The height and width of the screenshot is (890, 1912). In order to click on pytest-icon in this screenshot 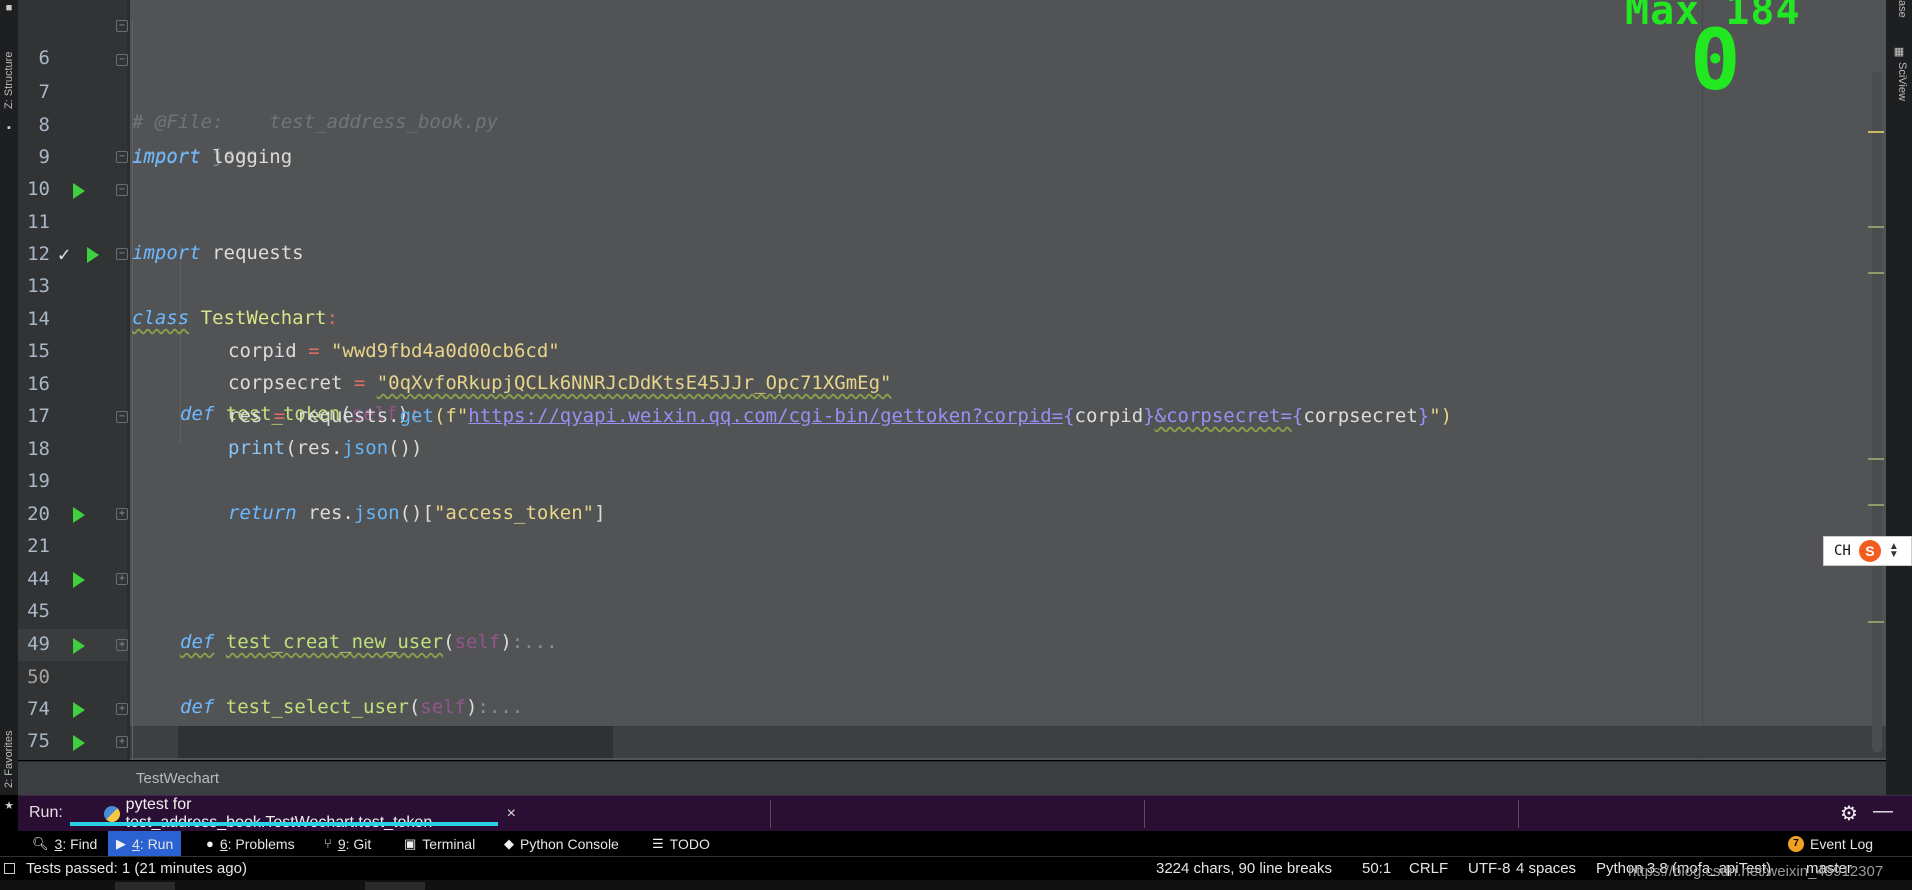, I will do `click(112, 814)`.